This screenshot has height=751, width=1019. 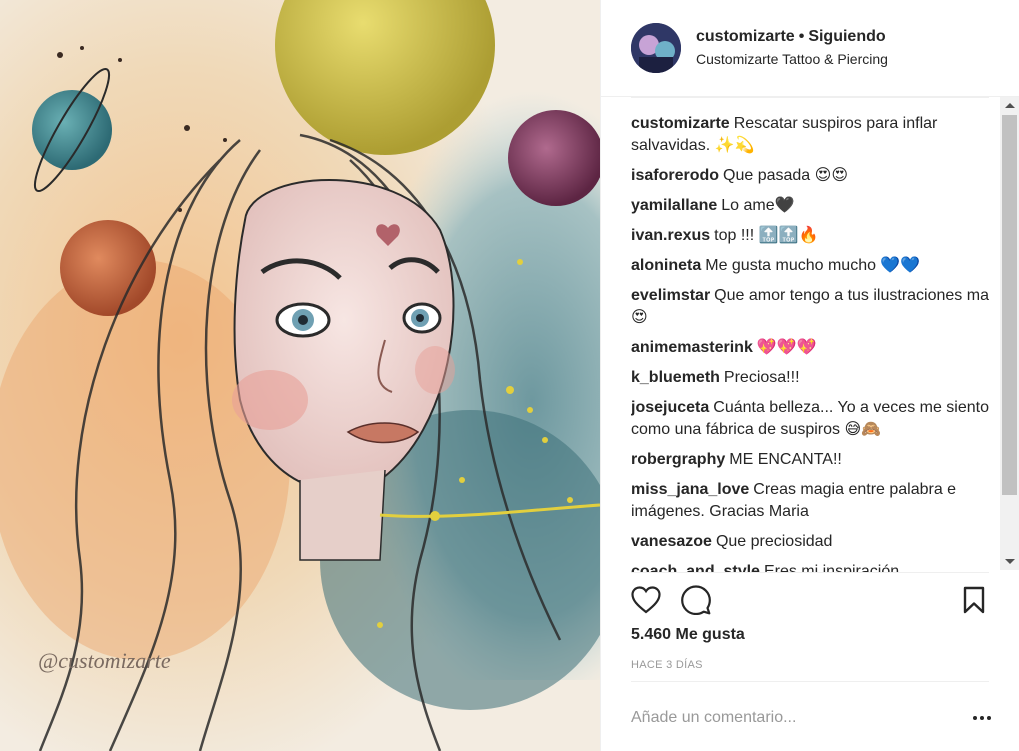 I want to click on post-actions, so click(x=811, y=600).